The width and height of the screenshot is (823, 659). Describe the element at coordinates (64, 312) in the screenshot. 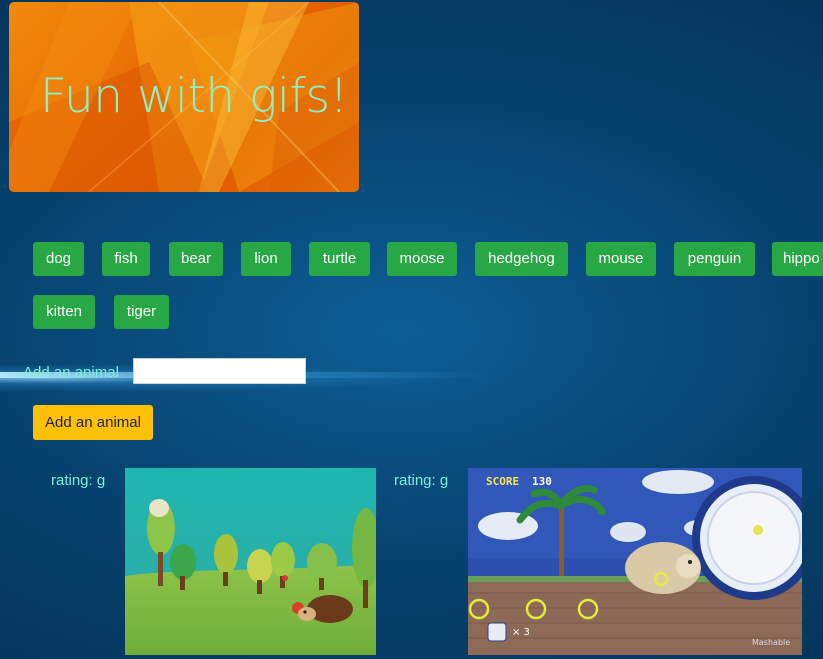

I see `animal-button-kitten: kitten` at that location.